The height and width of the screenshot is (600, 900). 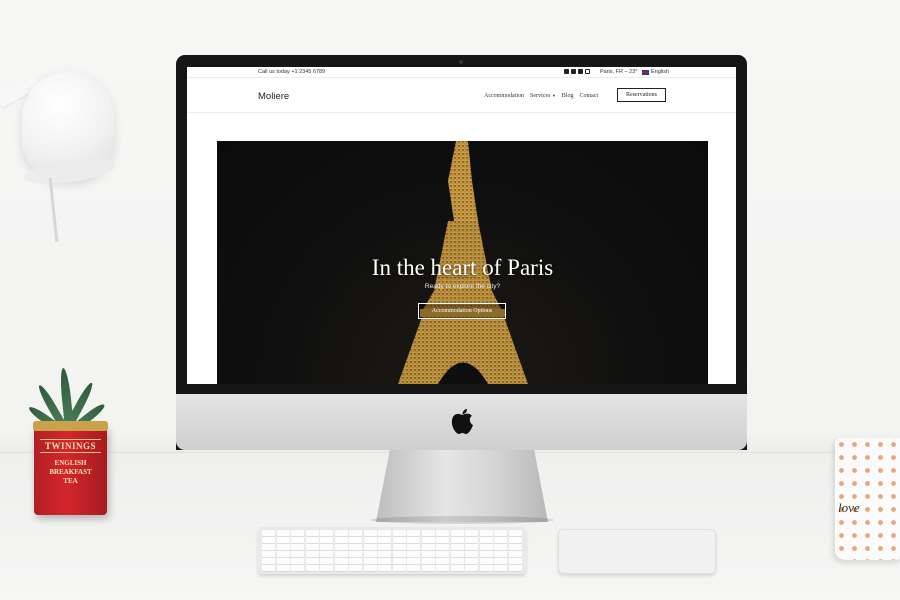 What do you see at coordinates (504, 96) in the screenshot?
I see `nav-item-accommodation: Accommodation` at bounding box center [504, 96].